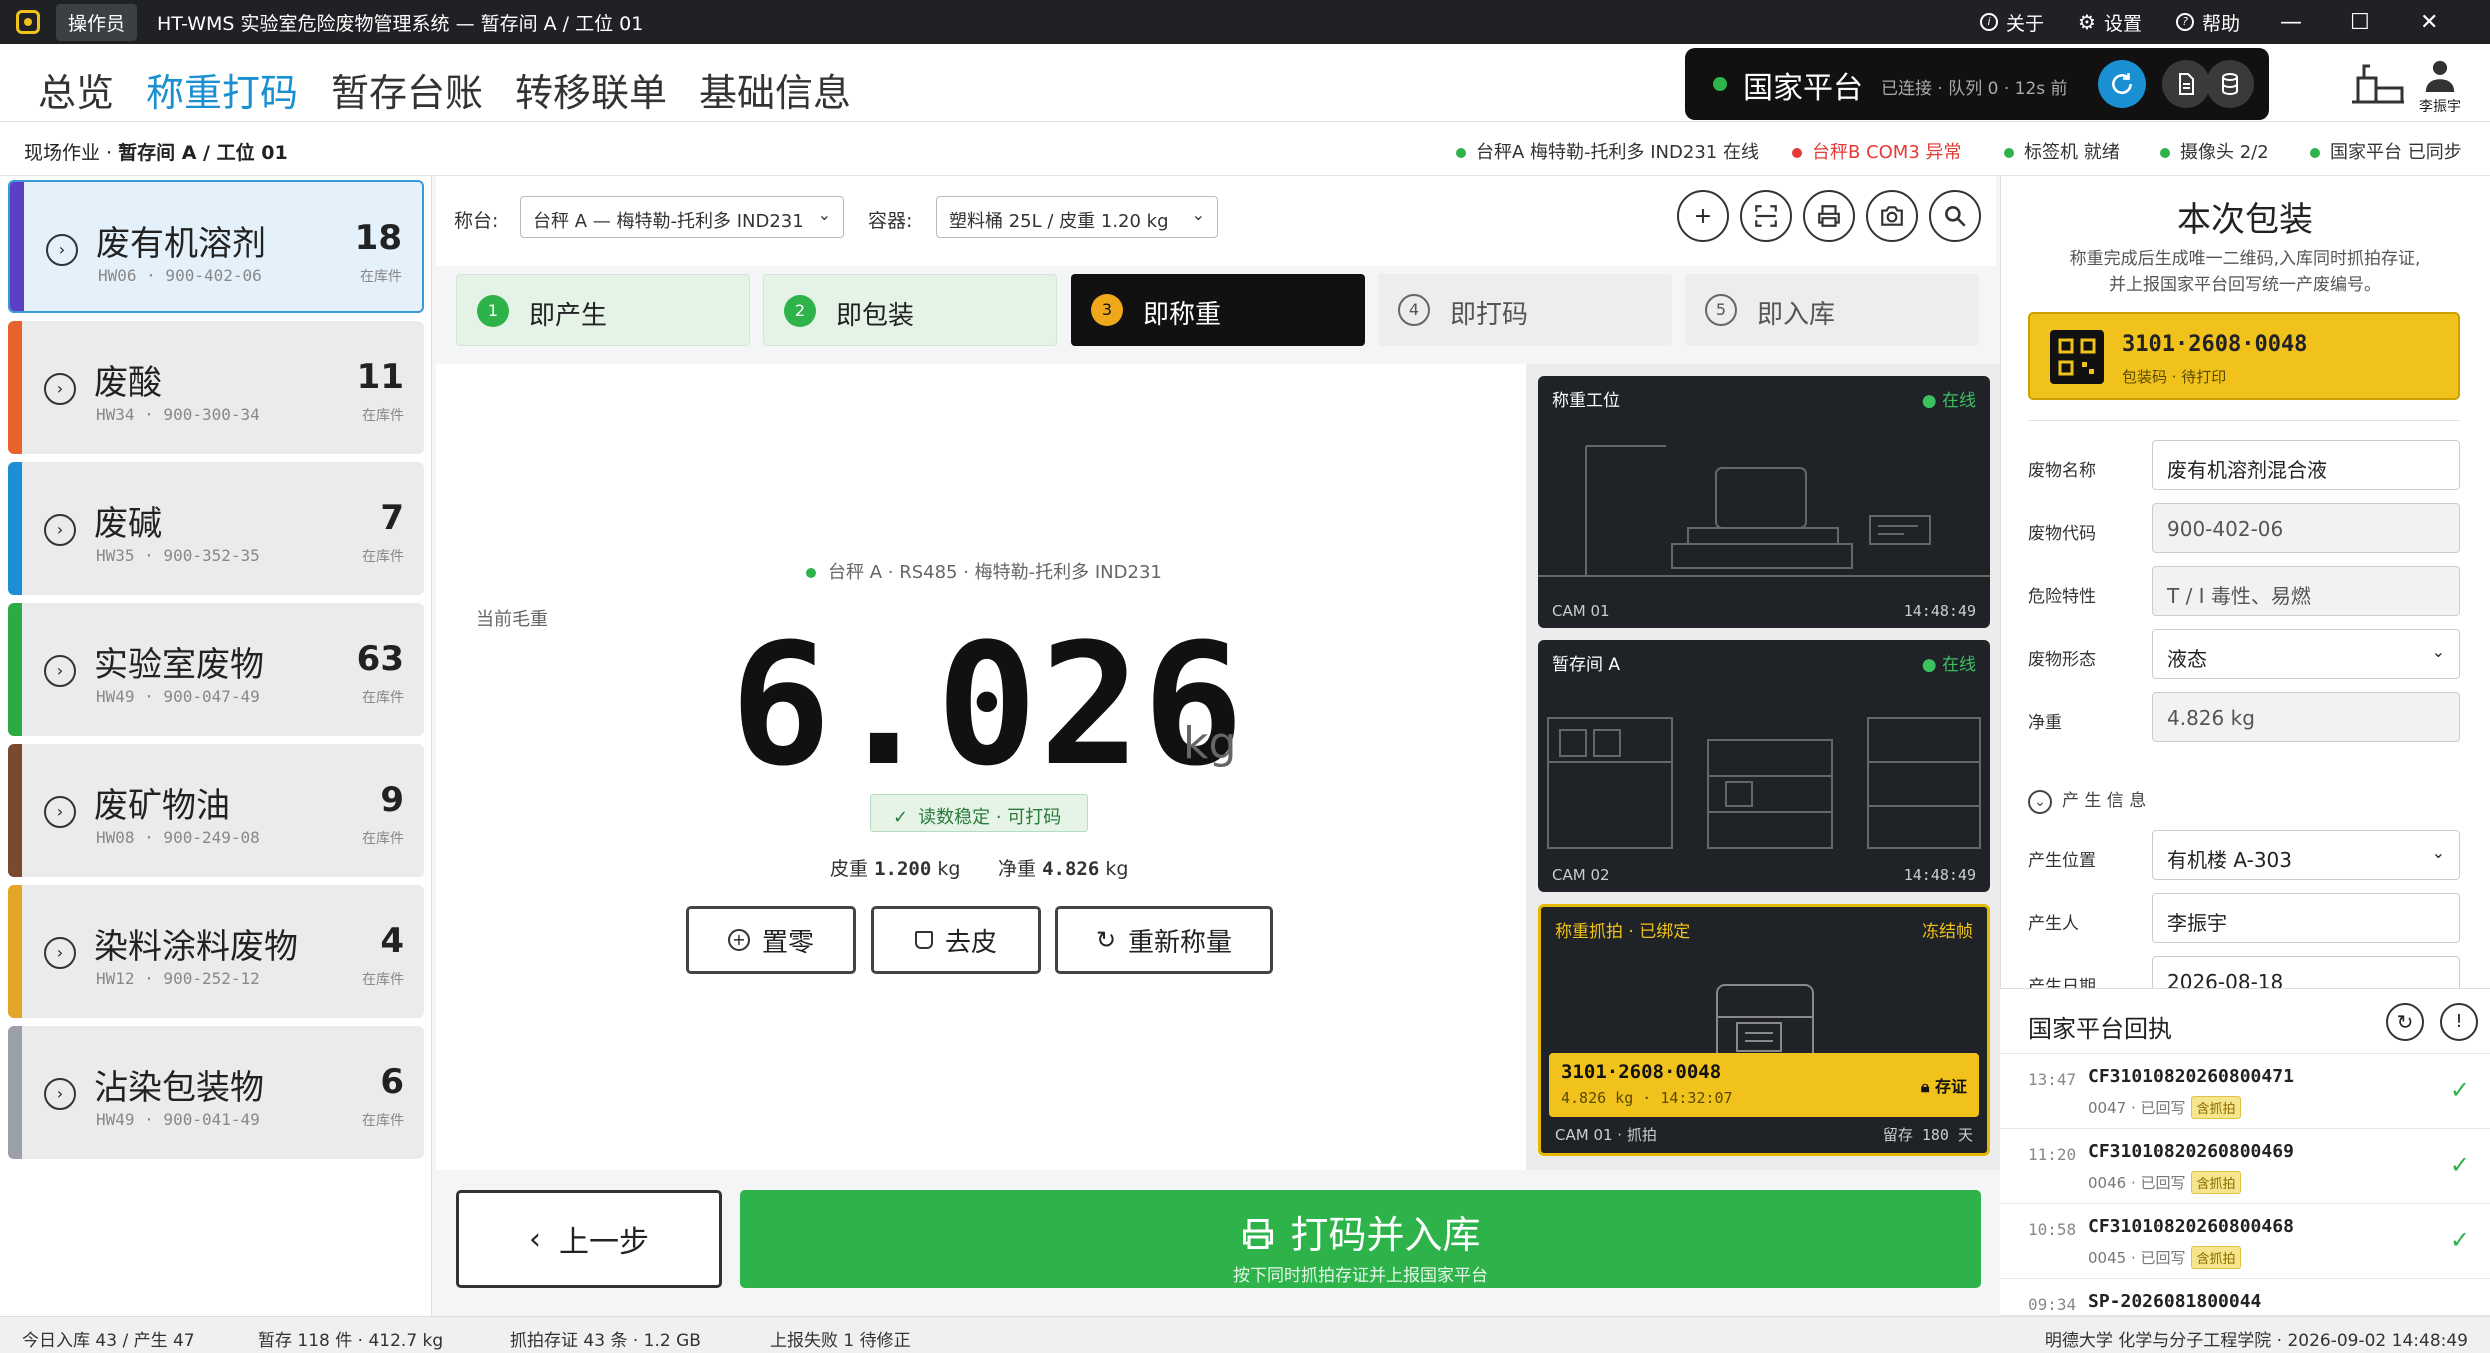  What do you see at coordinates (771, 940) in the screenshot?
I see `zero-button: + 置零` at bounding box center [771, 940].